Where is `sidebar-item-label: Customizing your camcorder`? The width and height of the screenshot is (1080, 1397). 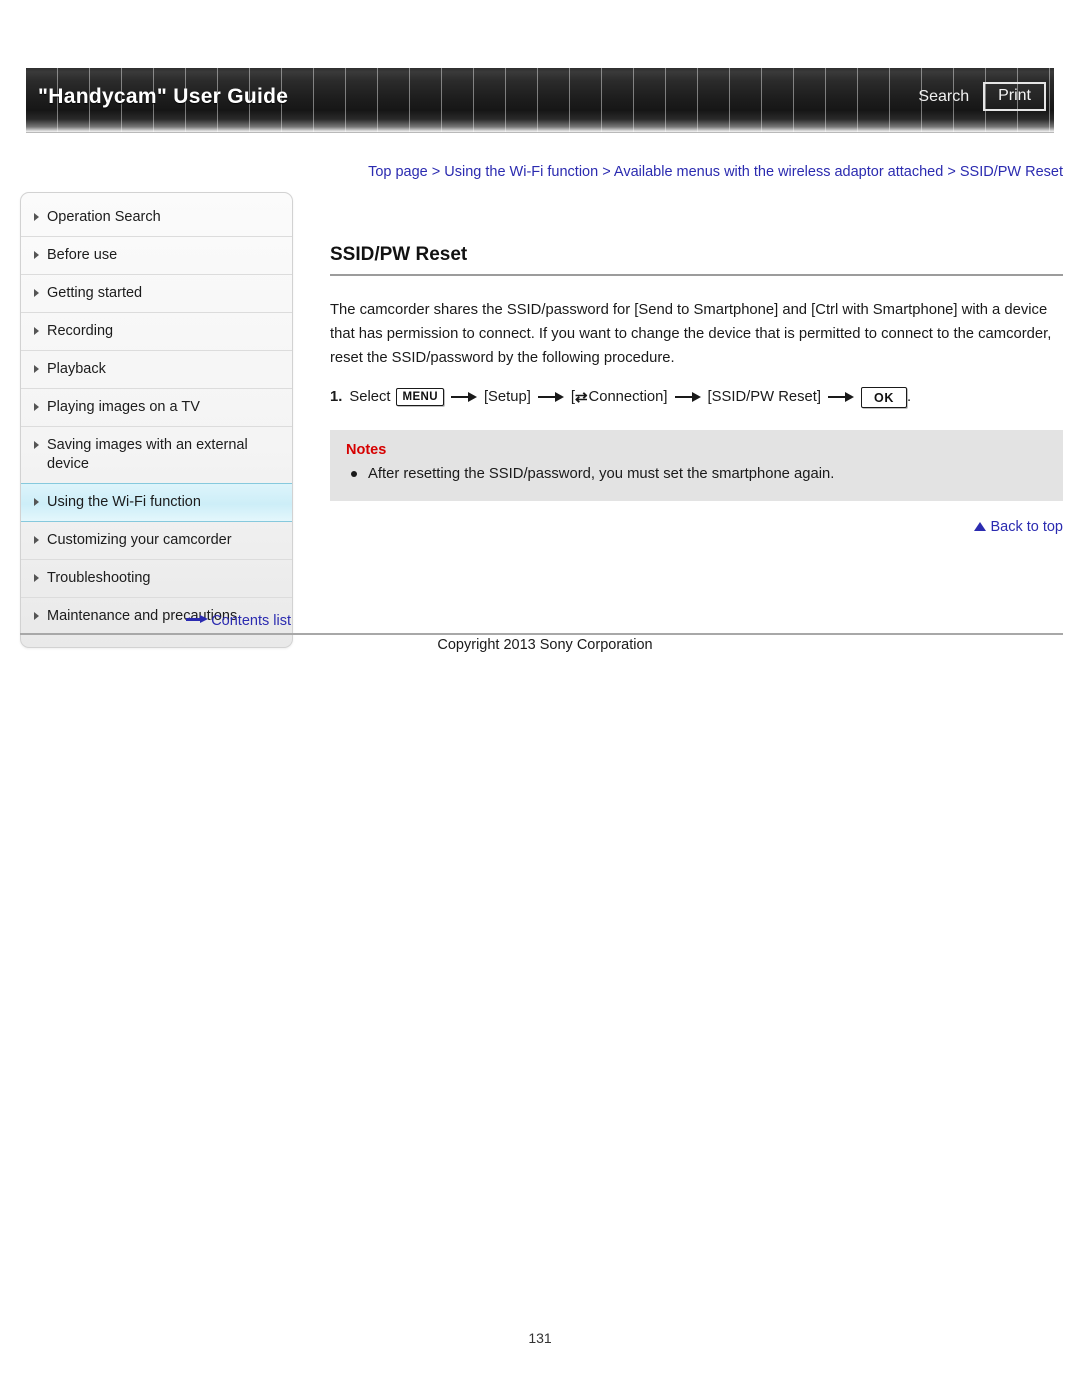 sidebar-item-label: Customizing your camcorder is located at coordinates (139, 540).